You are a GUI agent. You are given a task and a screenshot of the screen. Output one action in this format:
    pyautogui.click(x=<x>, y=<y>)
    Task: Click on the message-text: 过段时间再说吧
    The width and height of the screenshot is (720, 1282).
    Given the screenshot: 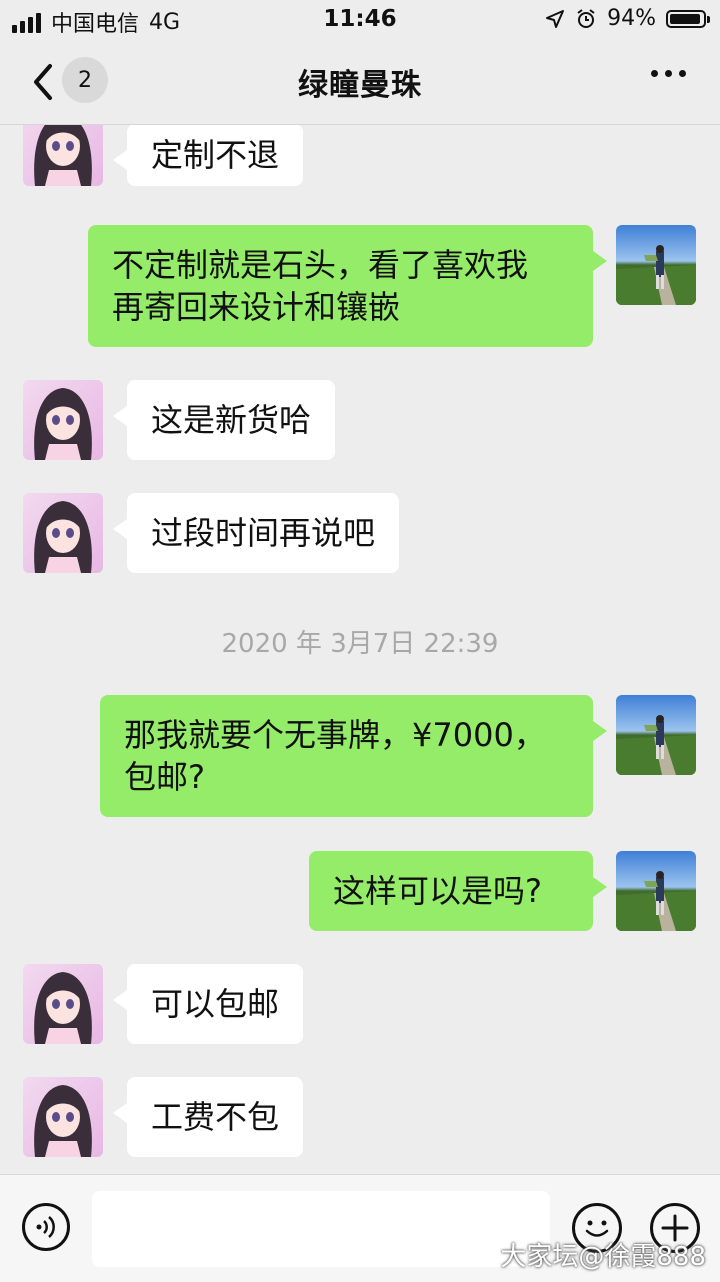 What is the action you would take?
    pyautogui.click(x=263, y=533)
    